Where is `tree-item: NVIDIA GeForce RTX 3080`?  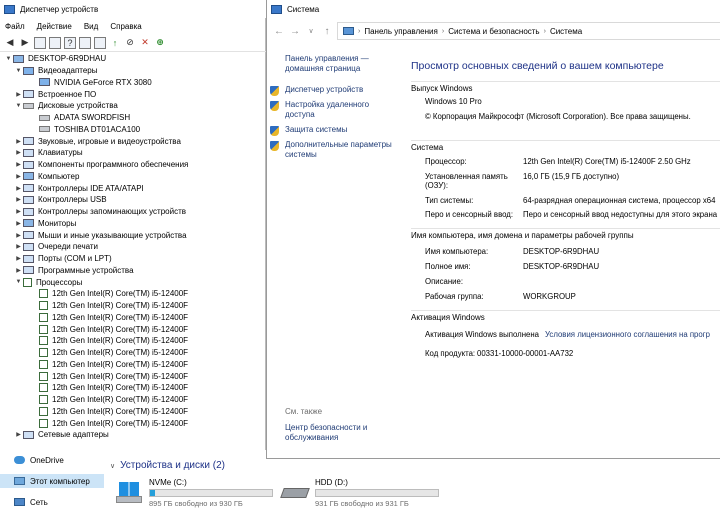
tree-item: NVIDIA GeForce RTX 3080 is located at coordinates (133, 83).